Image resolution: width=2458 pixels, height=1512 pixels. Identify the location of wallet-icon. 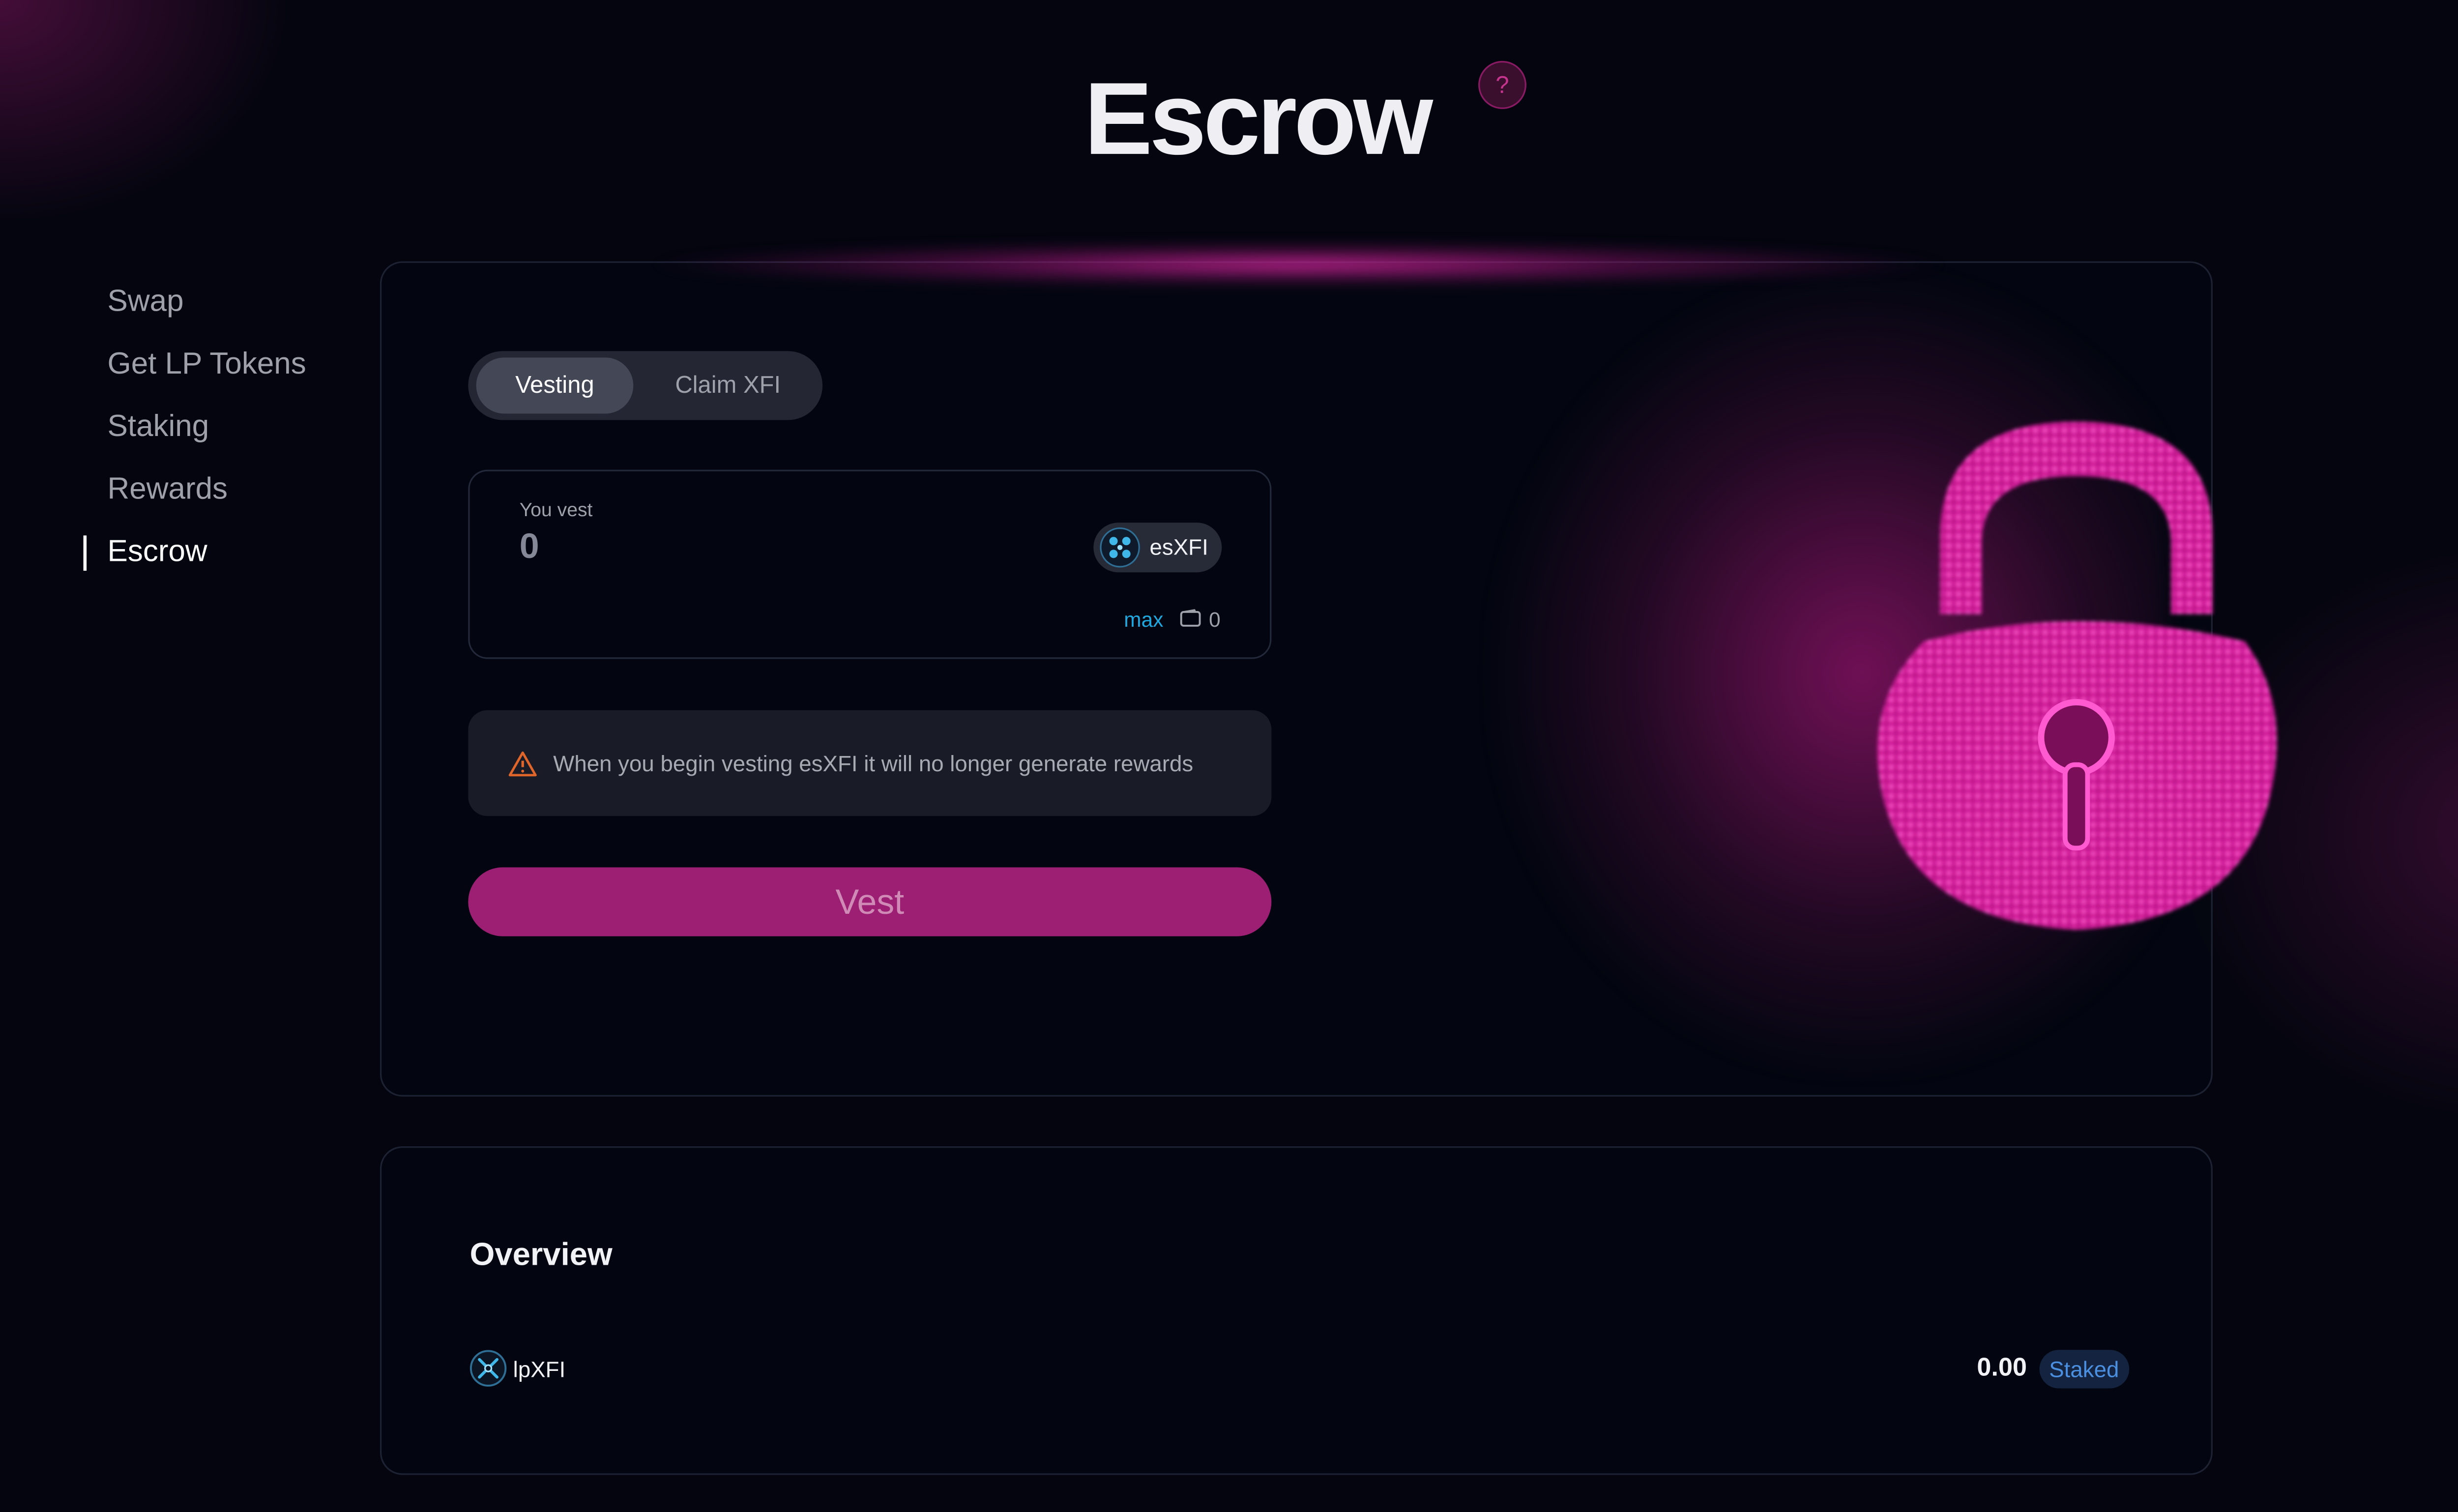
(1190, 618).